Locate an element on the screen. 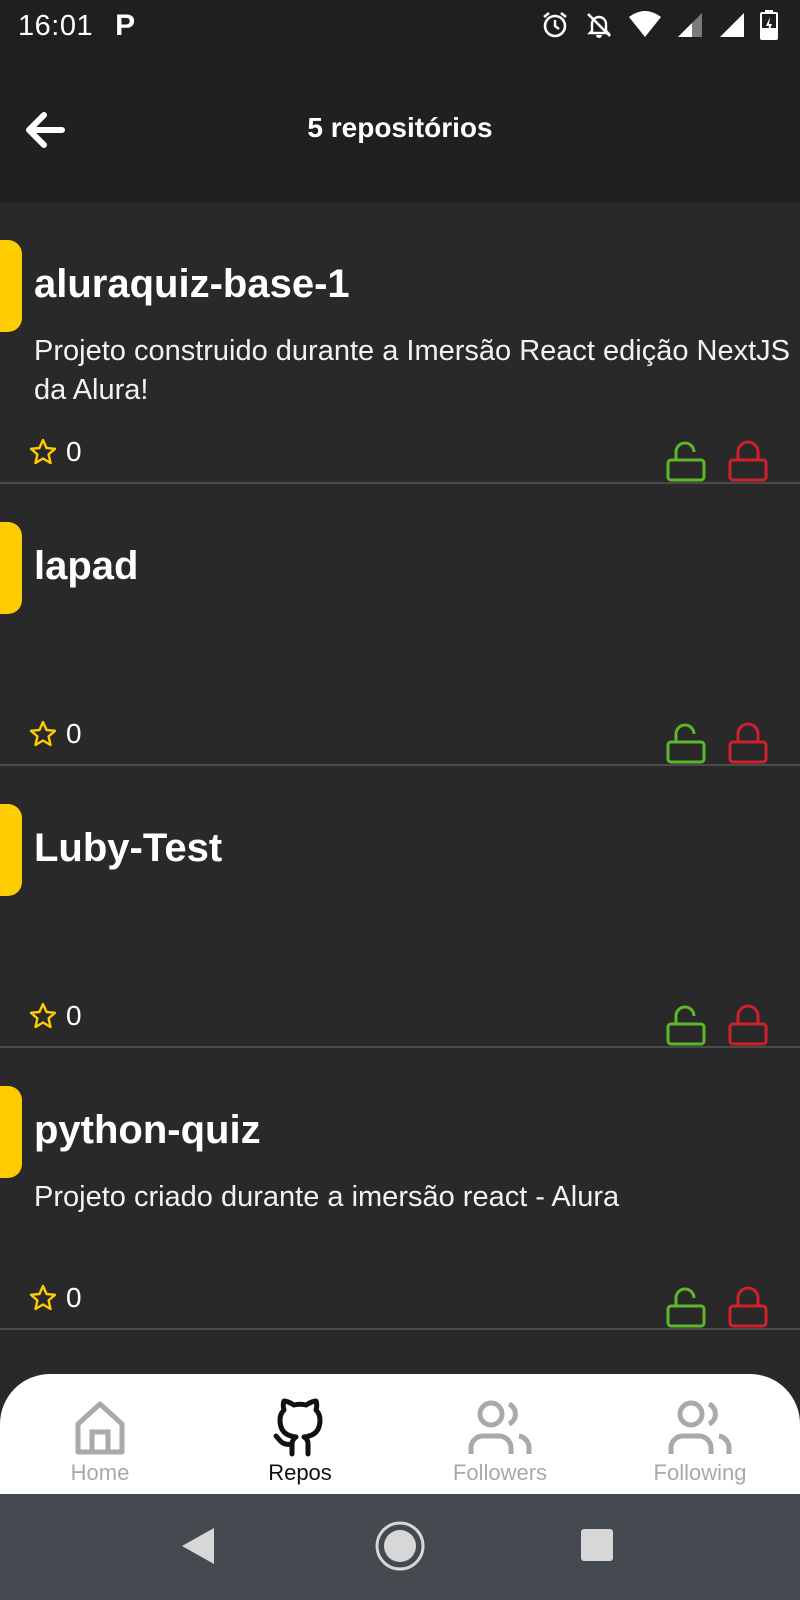 The width and height of the screenshot is (800, 1600). nav-label: Home is located at coordinates (100, 1472).